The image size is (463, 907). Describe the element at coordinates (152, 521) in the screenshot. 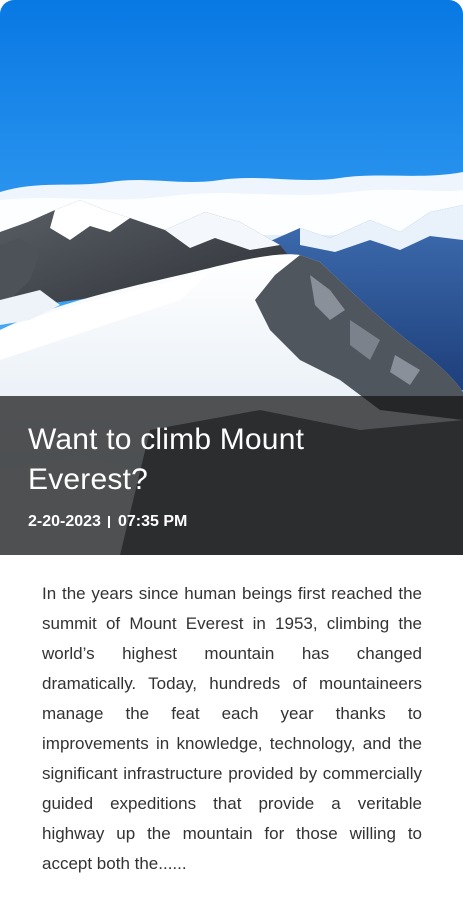

I see `article-time: 07:35 PM` at that location.